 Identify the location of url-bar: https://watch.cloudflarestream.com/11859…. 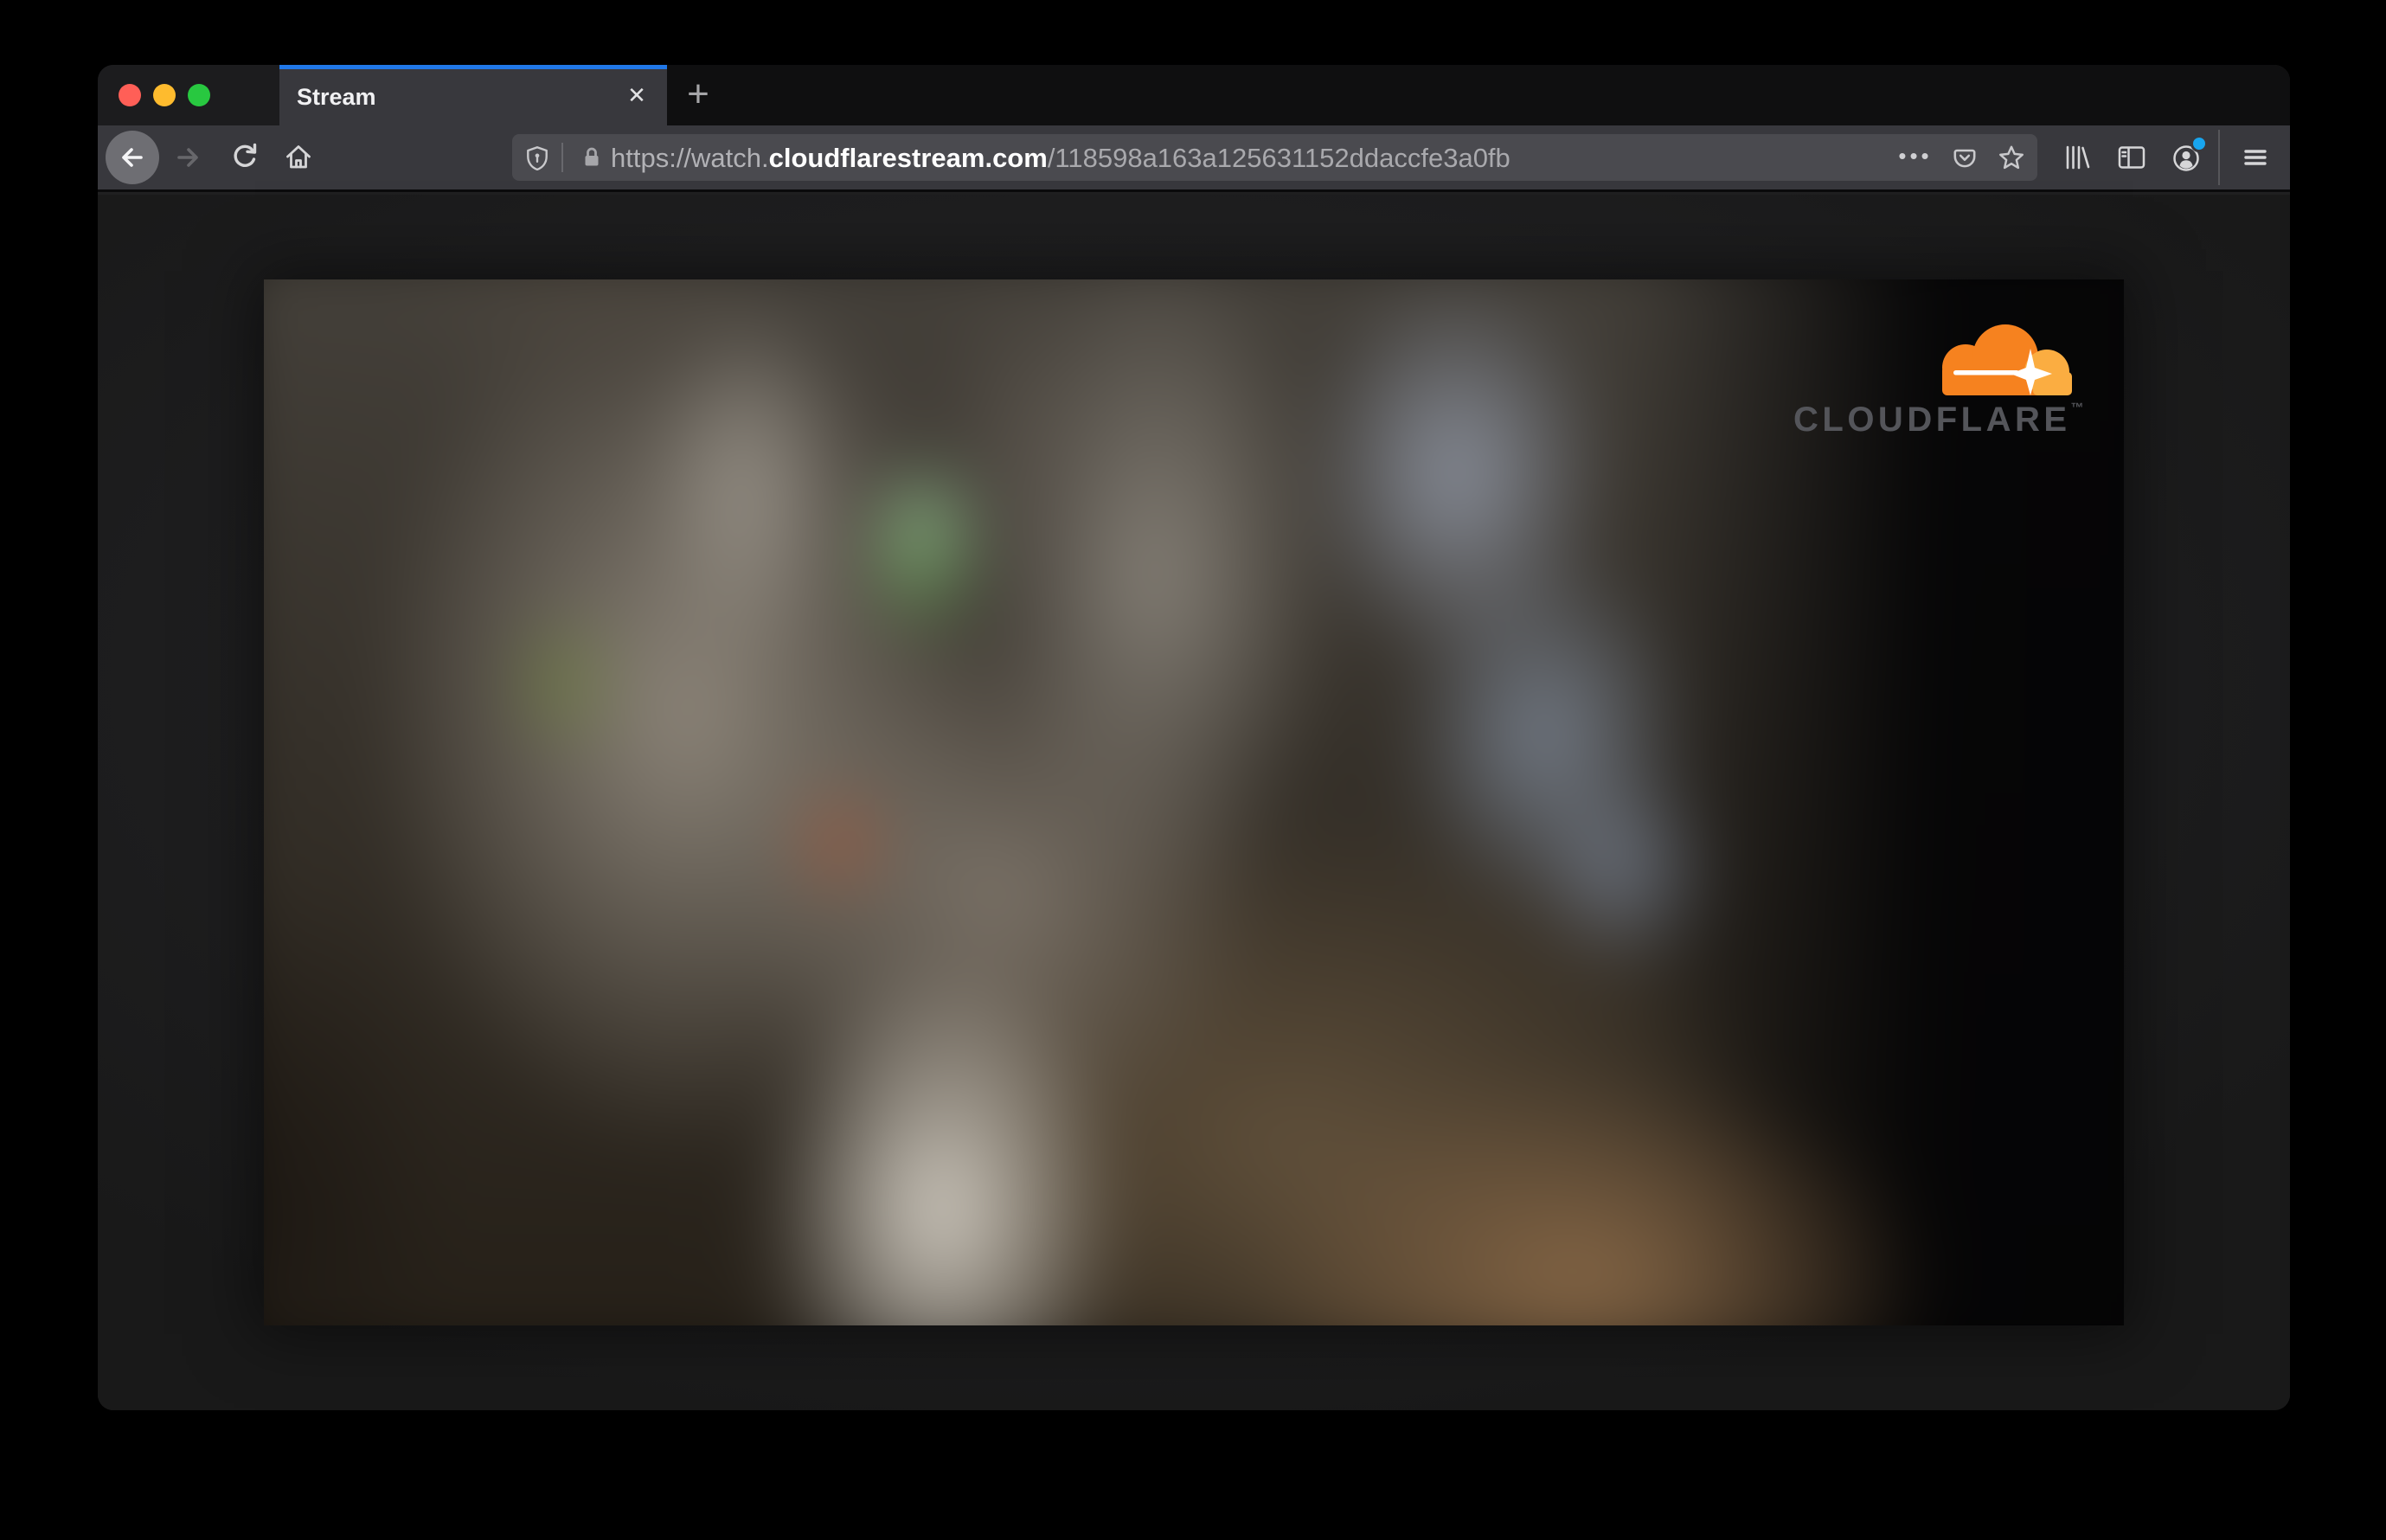
(1275, 157).